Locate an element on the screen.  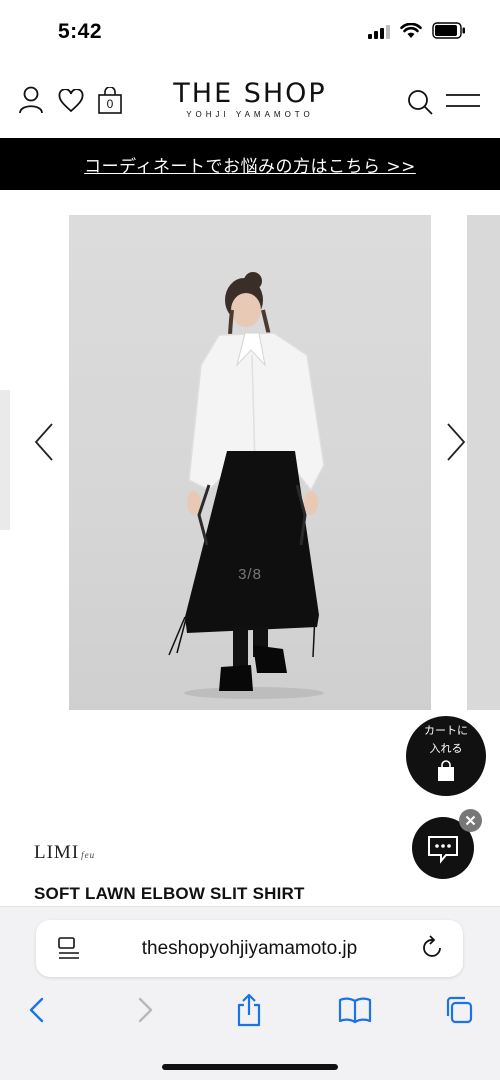
previous-slide-peek is located at coordinates (5, 460).